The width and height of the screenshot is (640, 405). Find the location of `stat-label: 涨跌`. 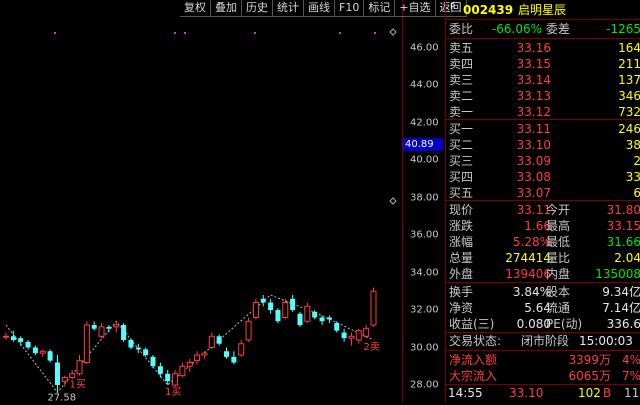

stat-label: 涨跌 is located at coordinates (461, 226).